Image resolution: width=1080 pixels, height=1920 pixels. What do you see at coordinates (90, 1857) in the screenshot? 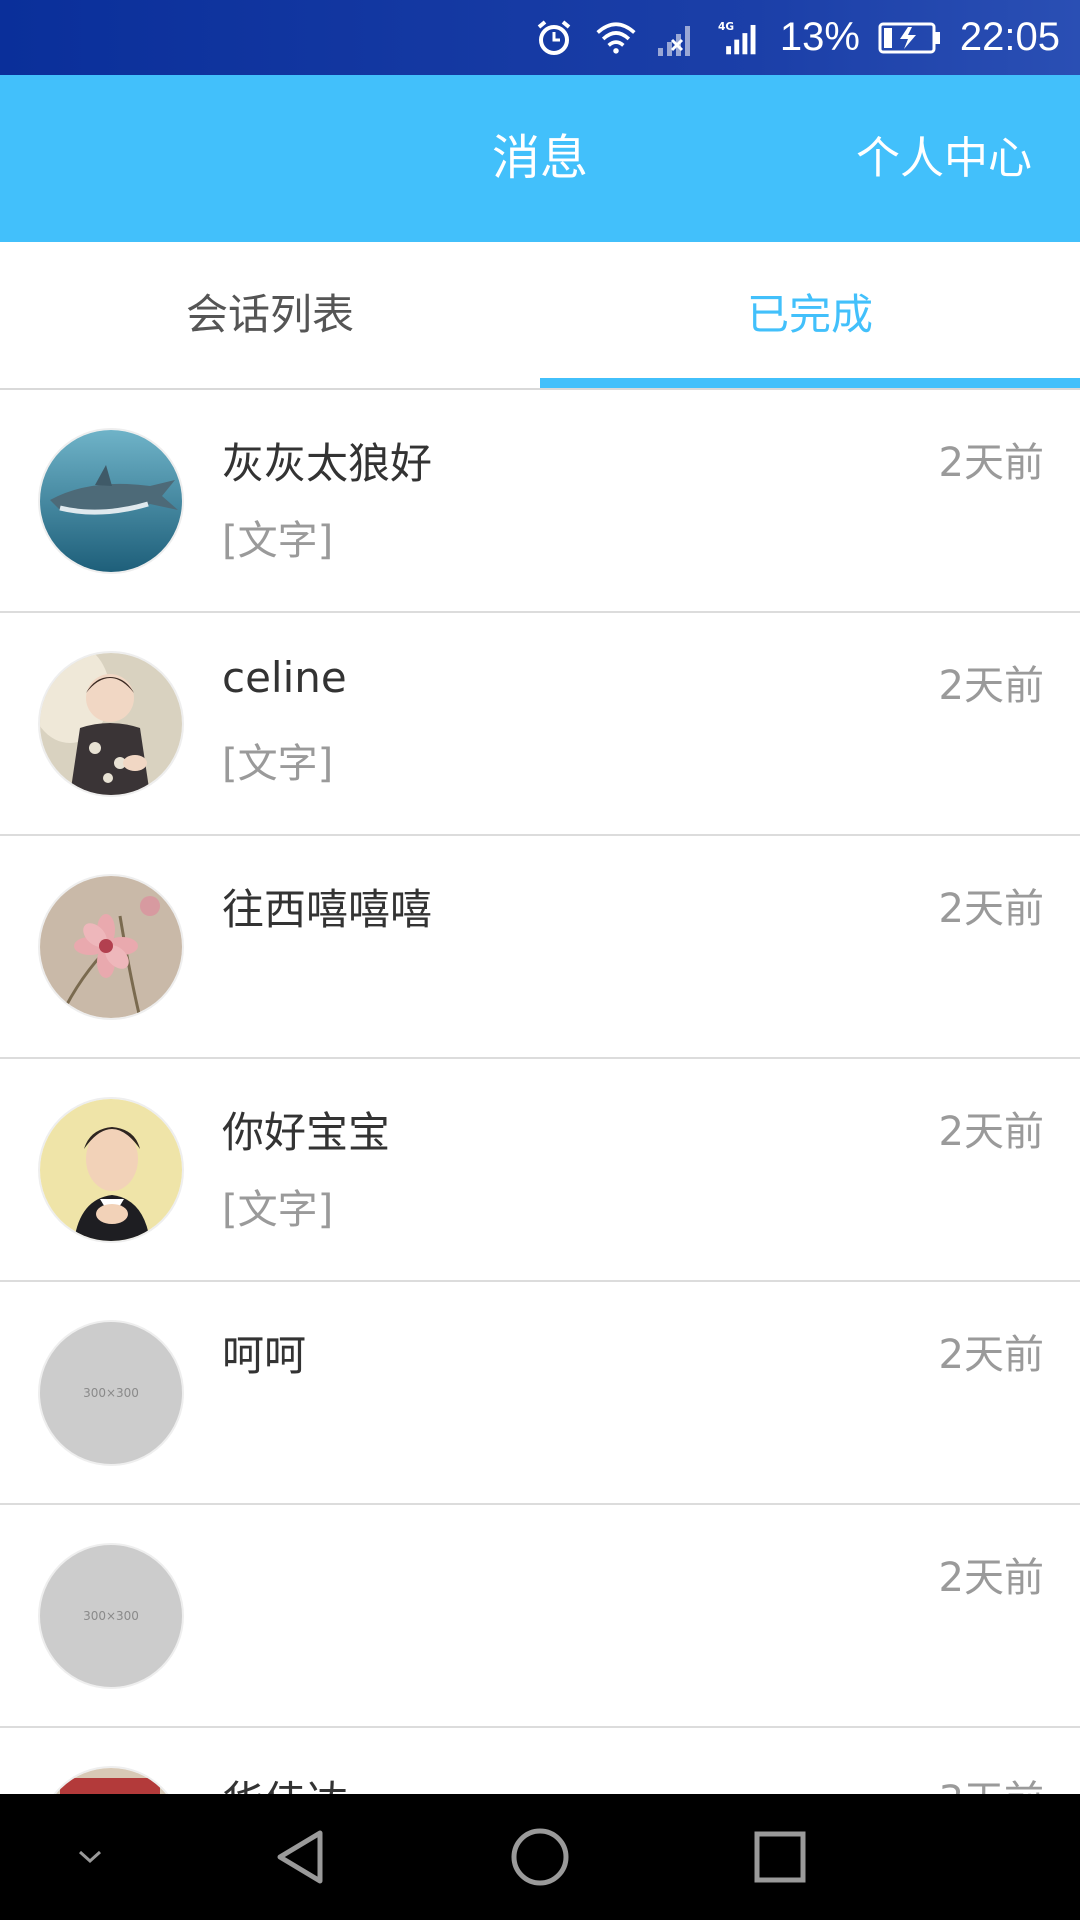
I see `chevron-down-icon` at bounding box center [90, 1857].